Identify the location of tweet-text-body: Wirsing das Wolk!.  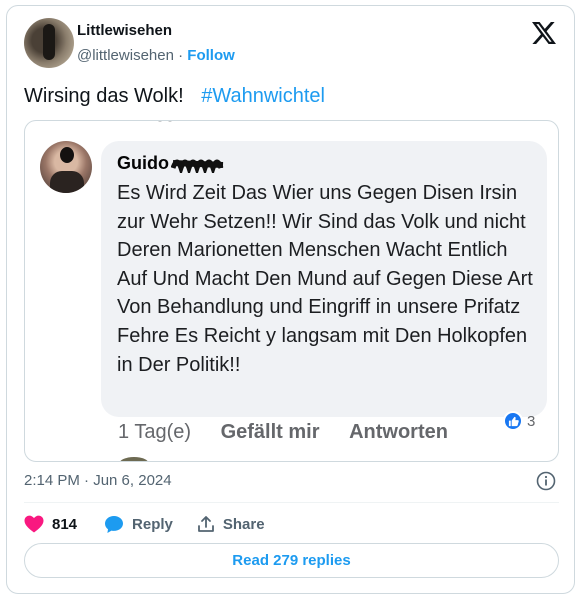
(104, 96).